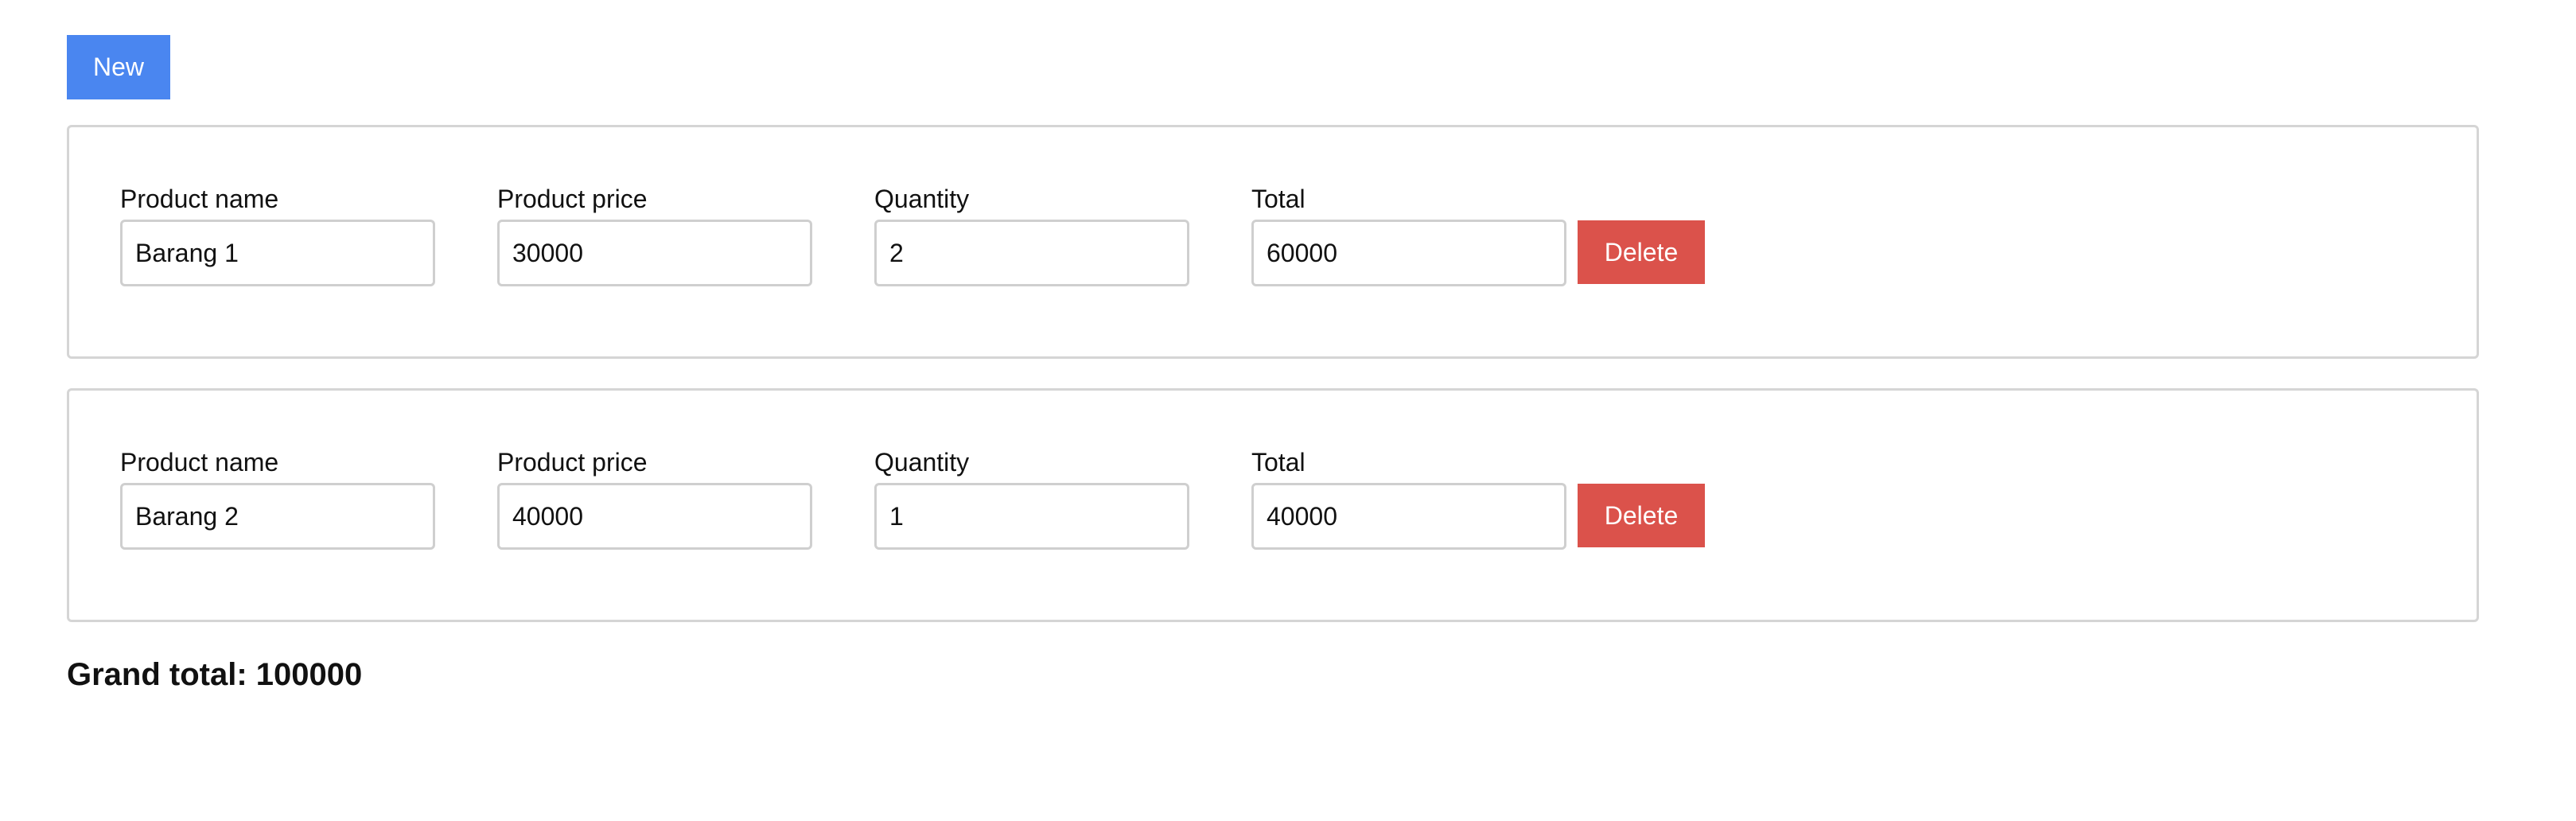 The width and height of the screenshot is (2576, 821). I want to click on new-item-button: New, so click(119, 67).